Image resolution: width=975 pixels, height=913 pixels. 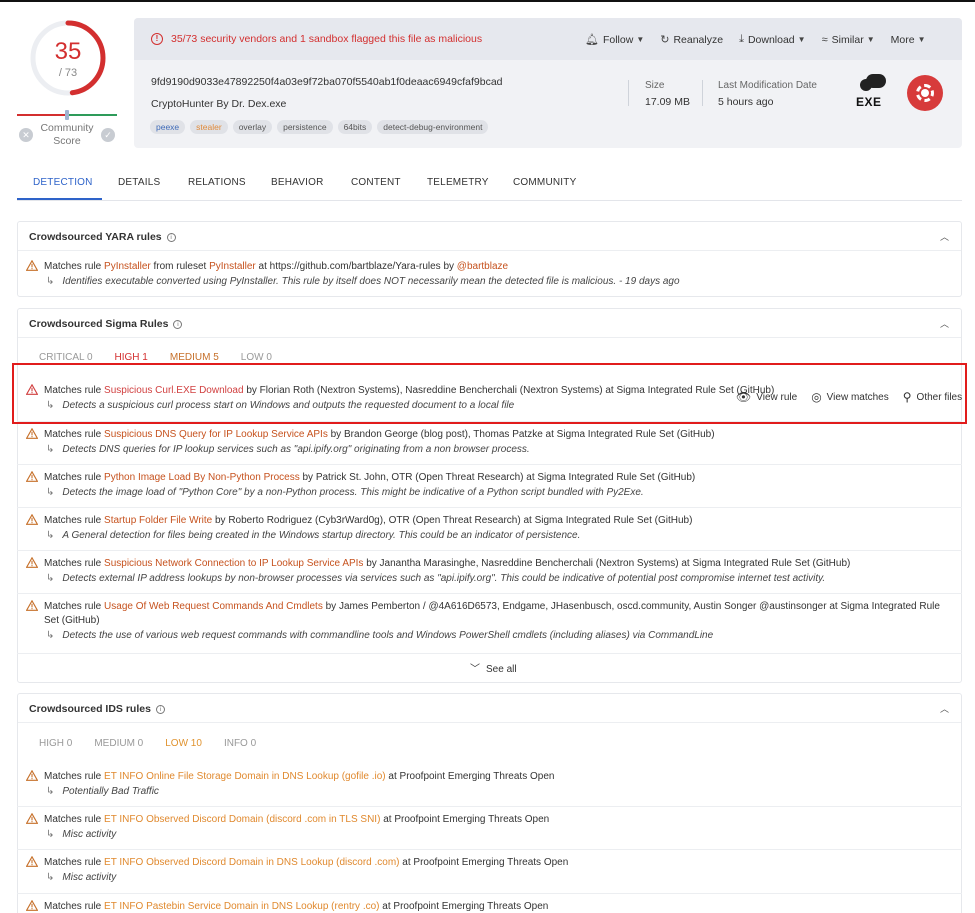 What do you see at coordinates (127, 266) in the screenshot?
I see `yara-rule-link: PyInstaller` at bounding box center [127, 266].